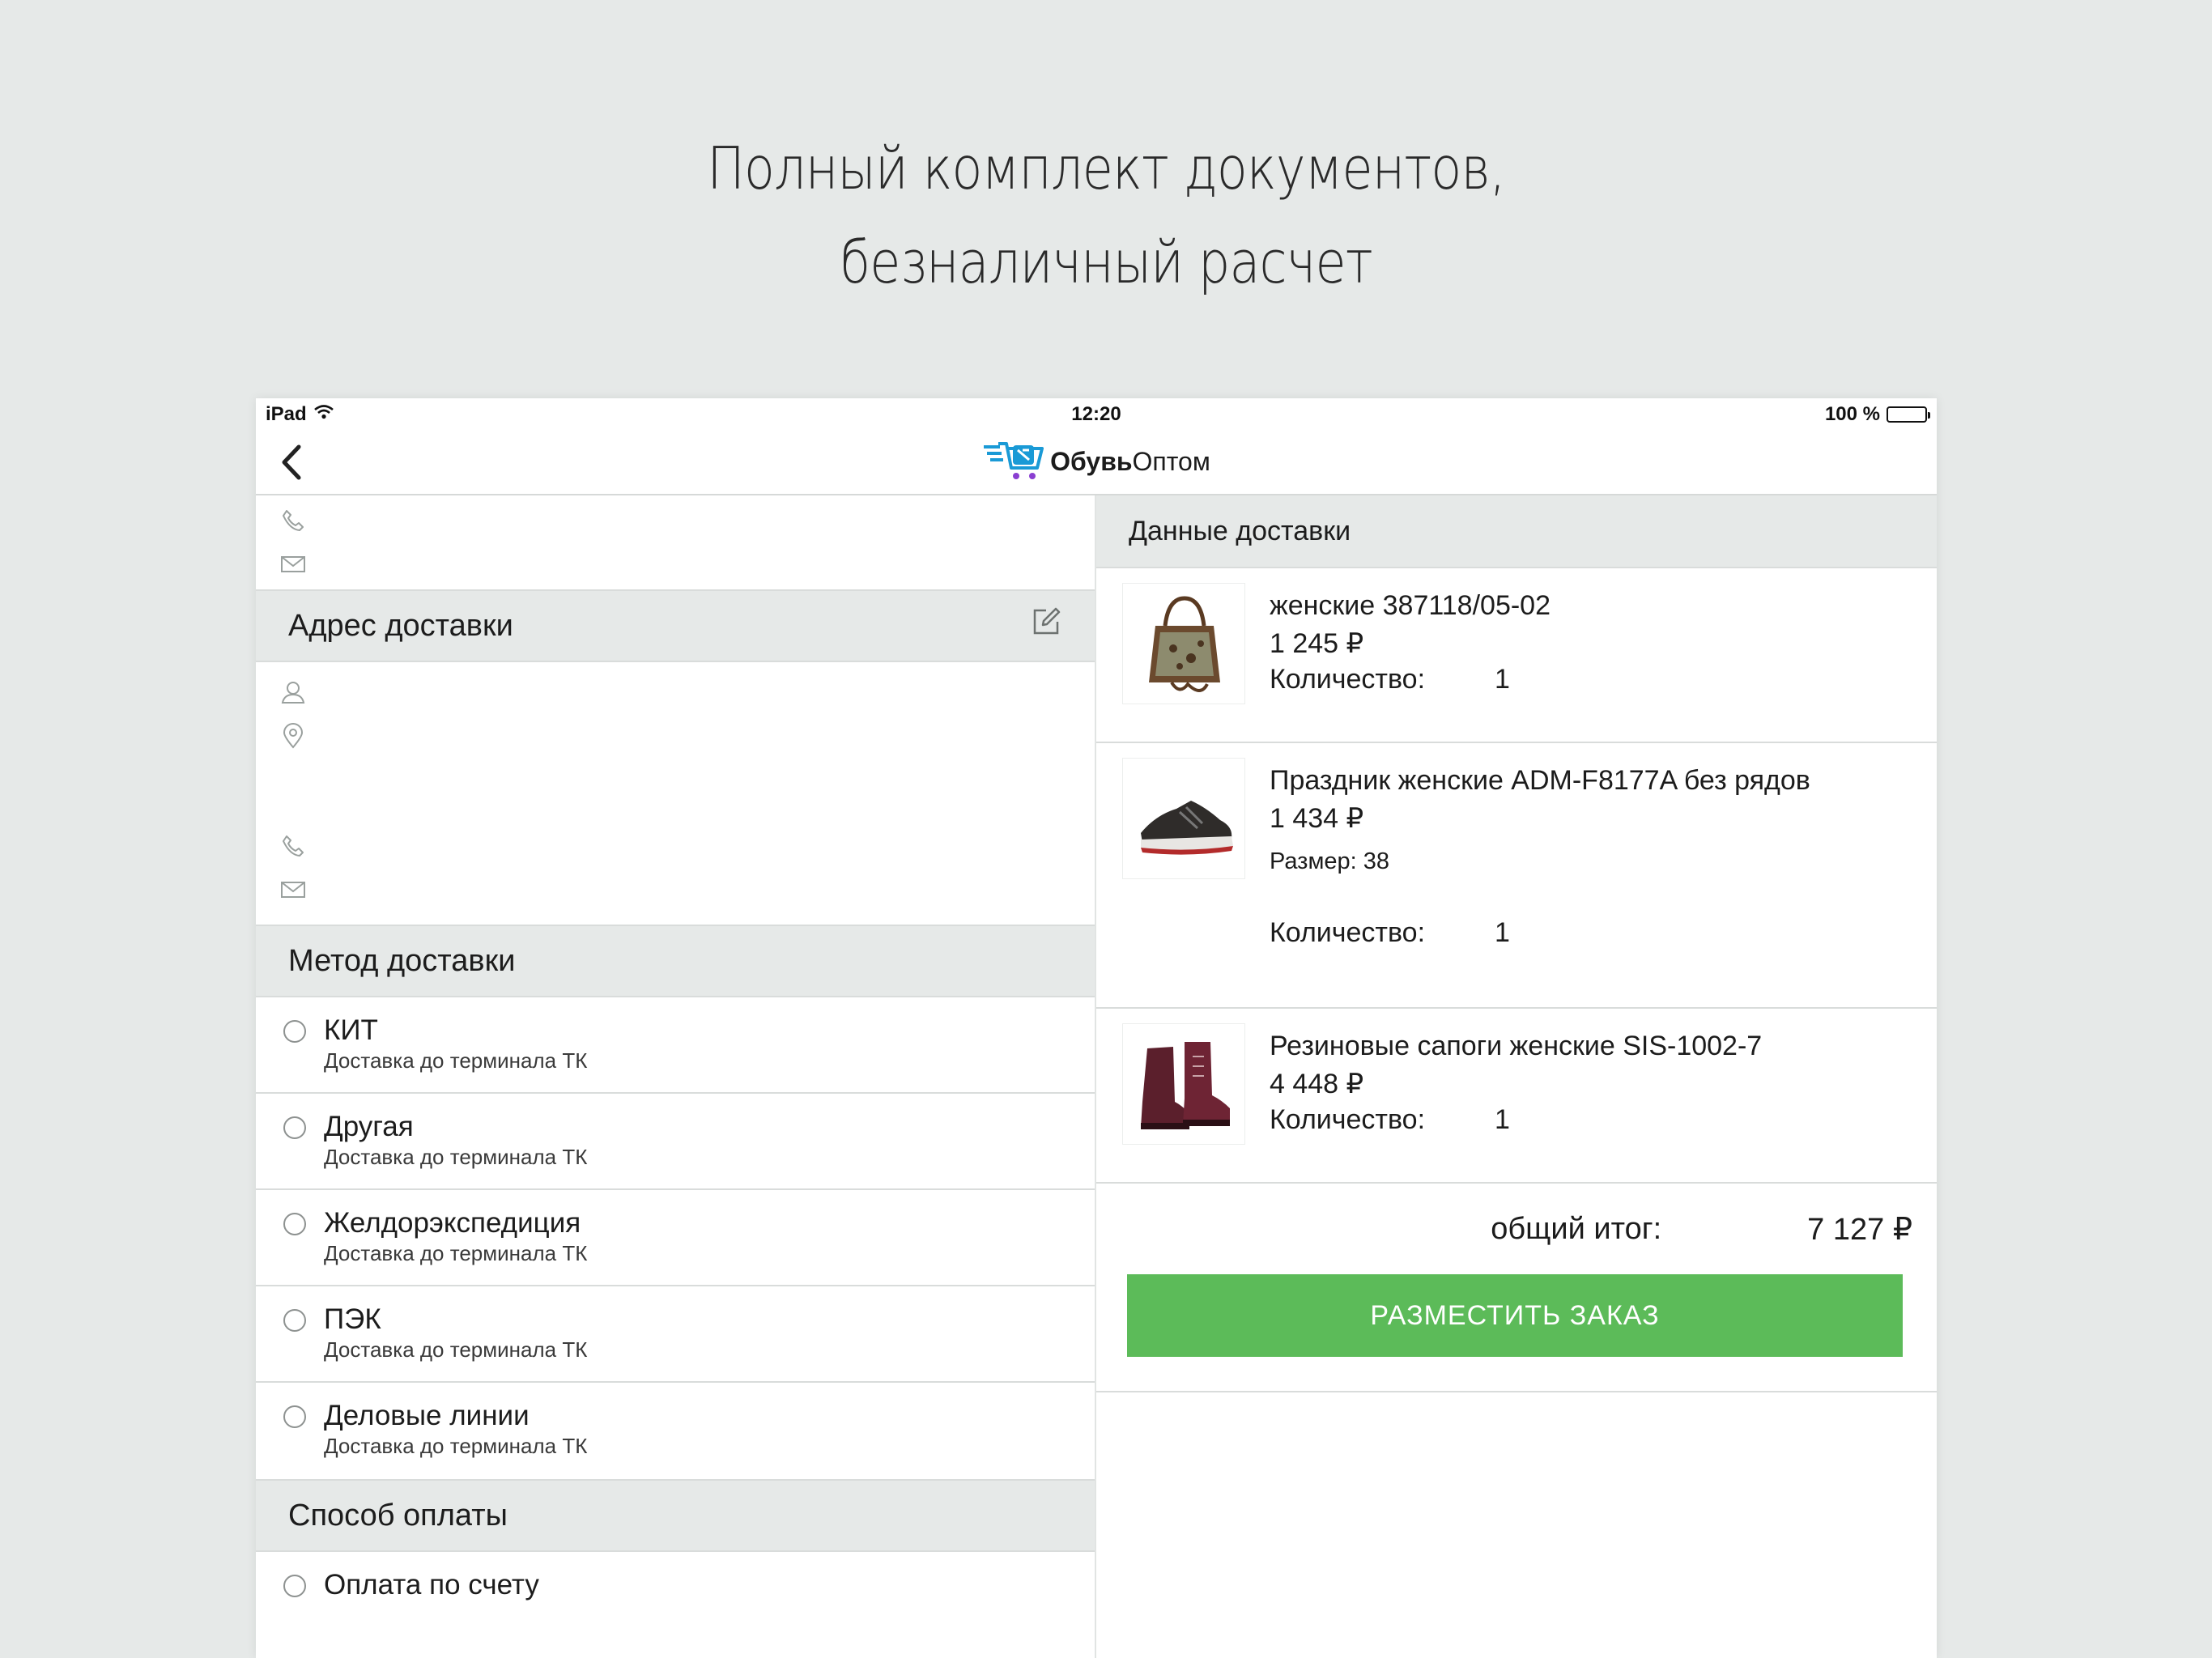  Describe the element at coordinates (676, 1142) in the screenshot. I see `delivery-option-other: Другая Доставка до терминала ТК` at that location.